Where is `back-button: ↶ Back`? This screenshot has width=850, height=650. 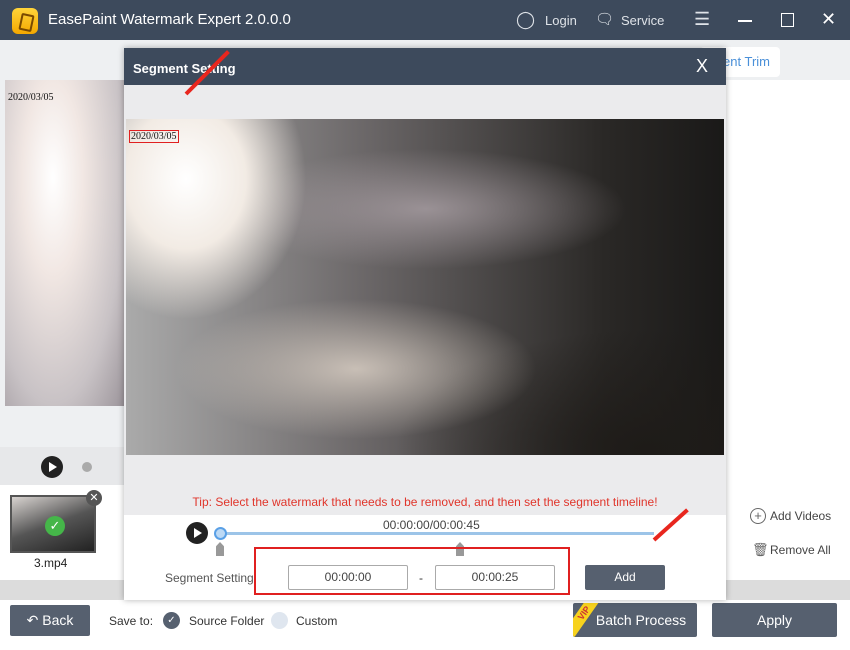 back-button: ↶ Back is located at coordinates (50, 620).